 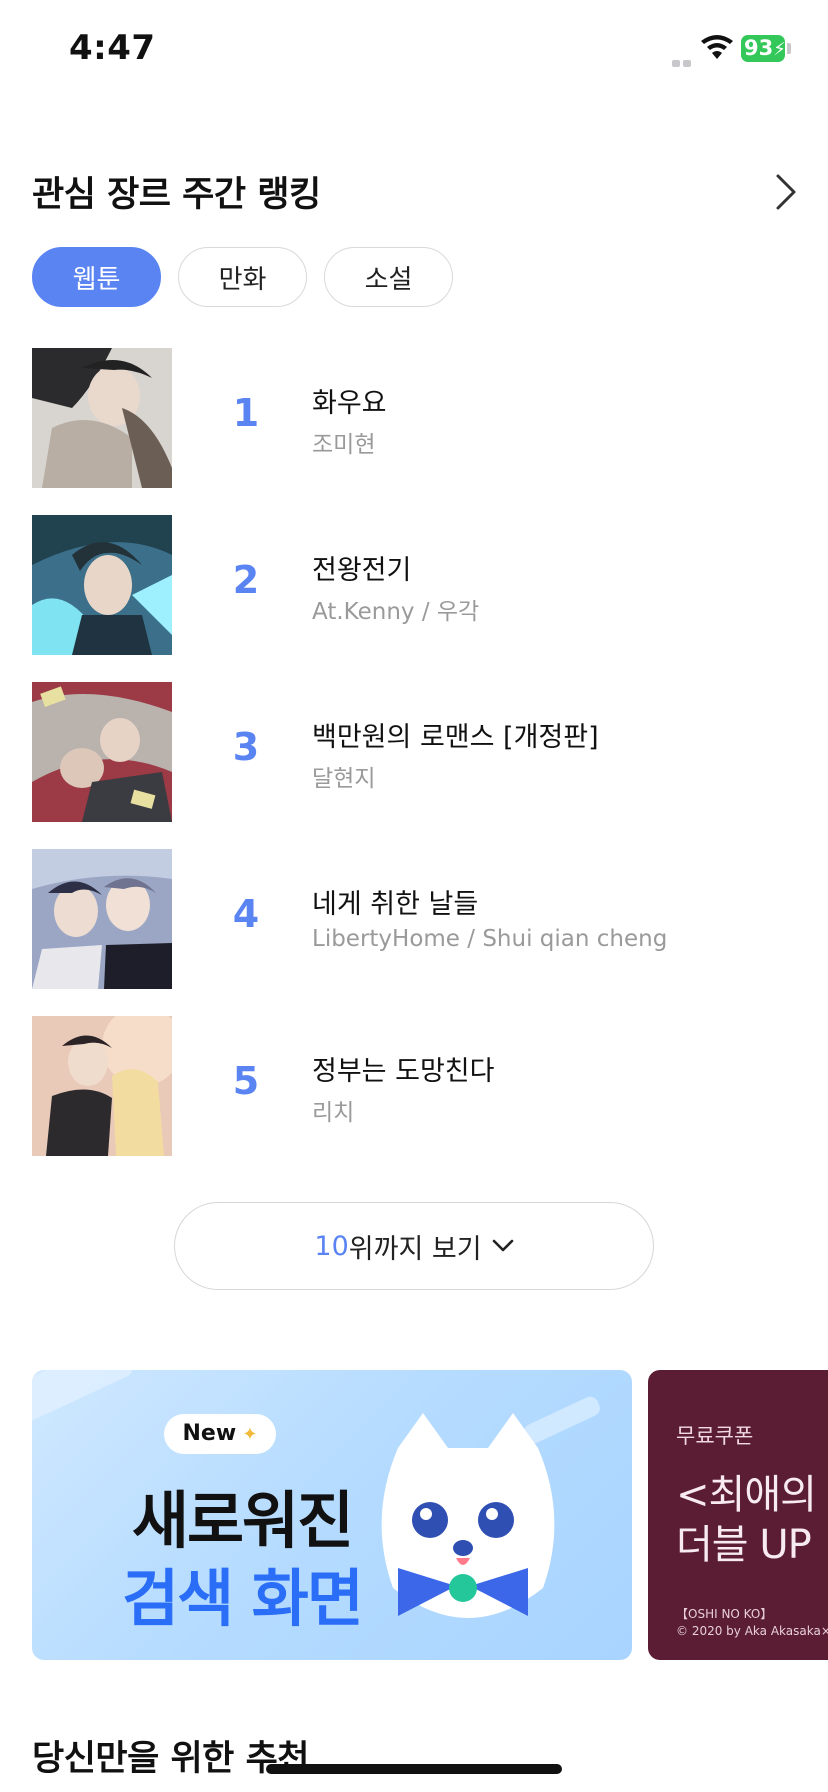 What do you see at coordinates (331, 1246) in the screenshot?
I see `more-count: 10` at bounding box center [331, 1246].